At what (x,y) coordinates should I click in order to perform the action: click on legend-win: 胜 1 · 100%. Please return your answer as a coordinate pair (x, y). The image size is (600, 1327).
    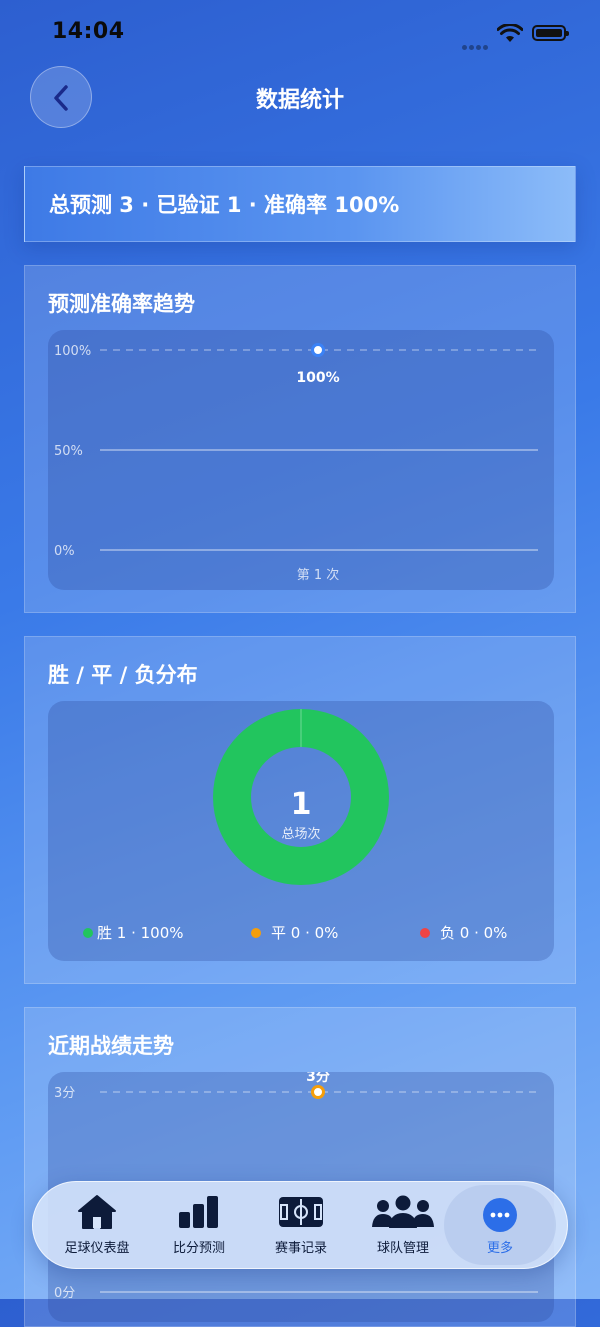
    Looking at the image, I should click on (133, 932).